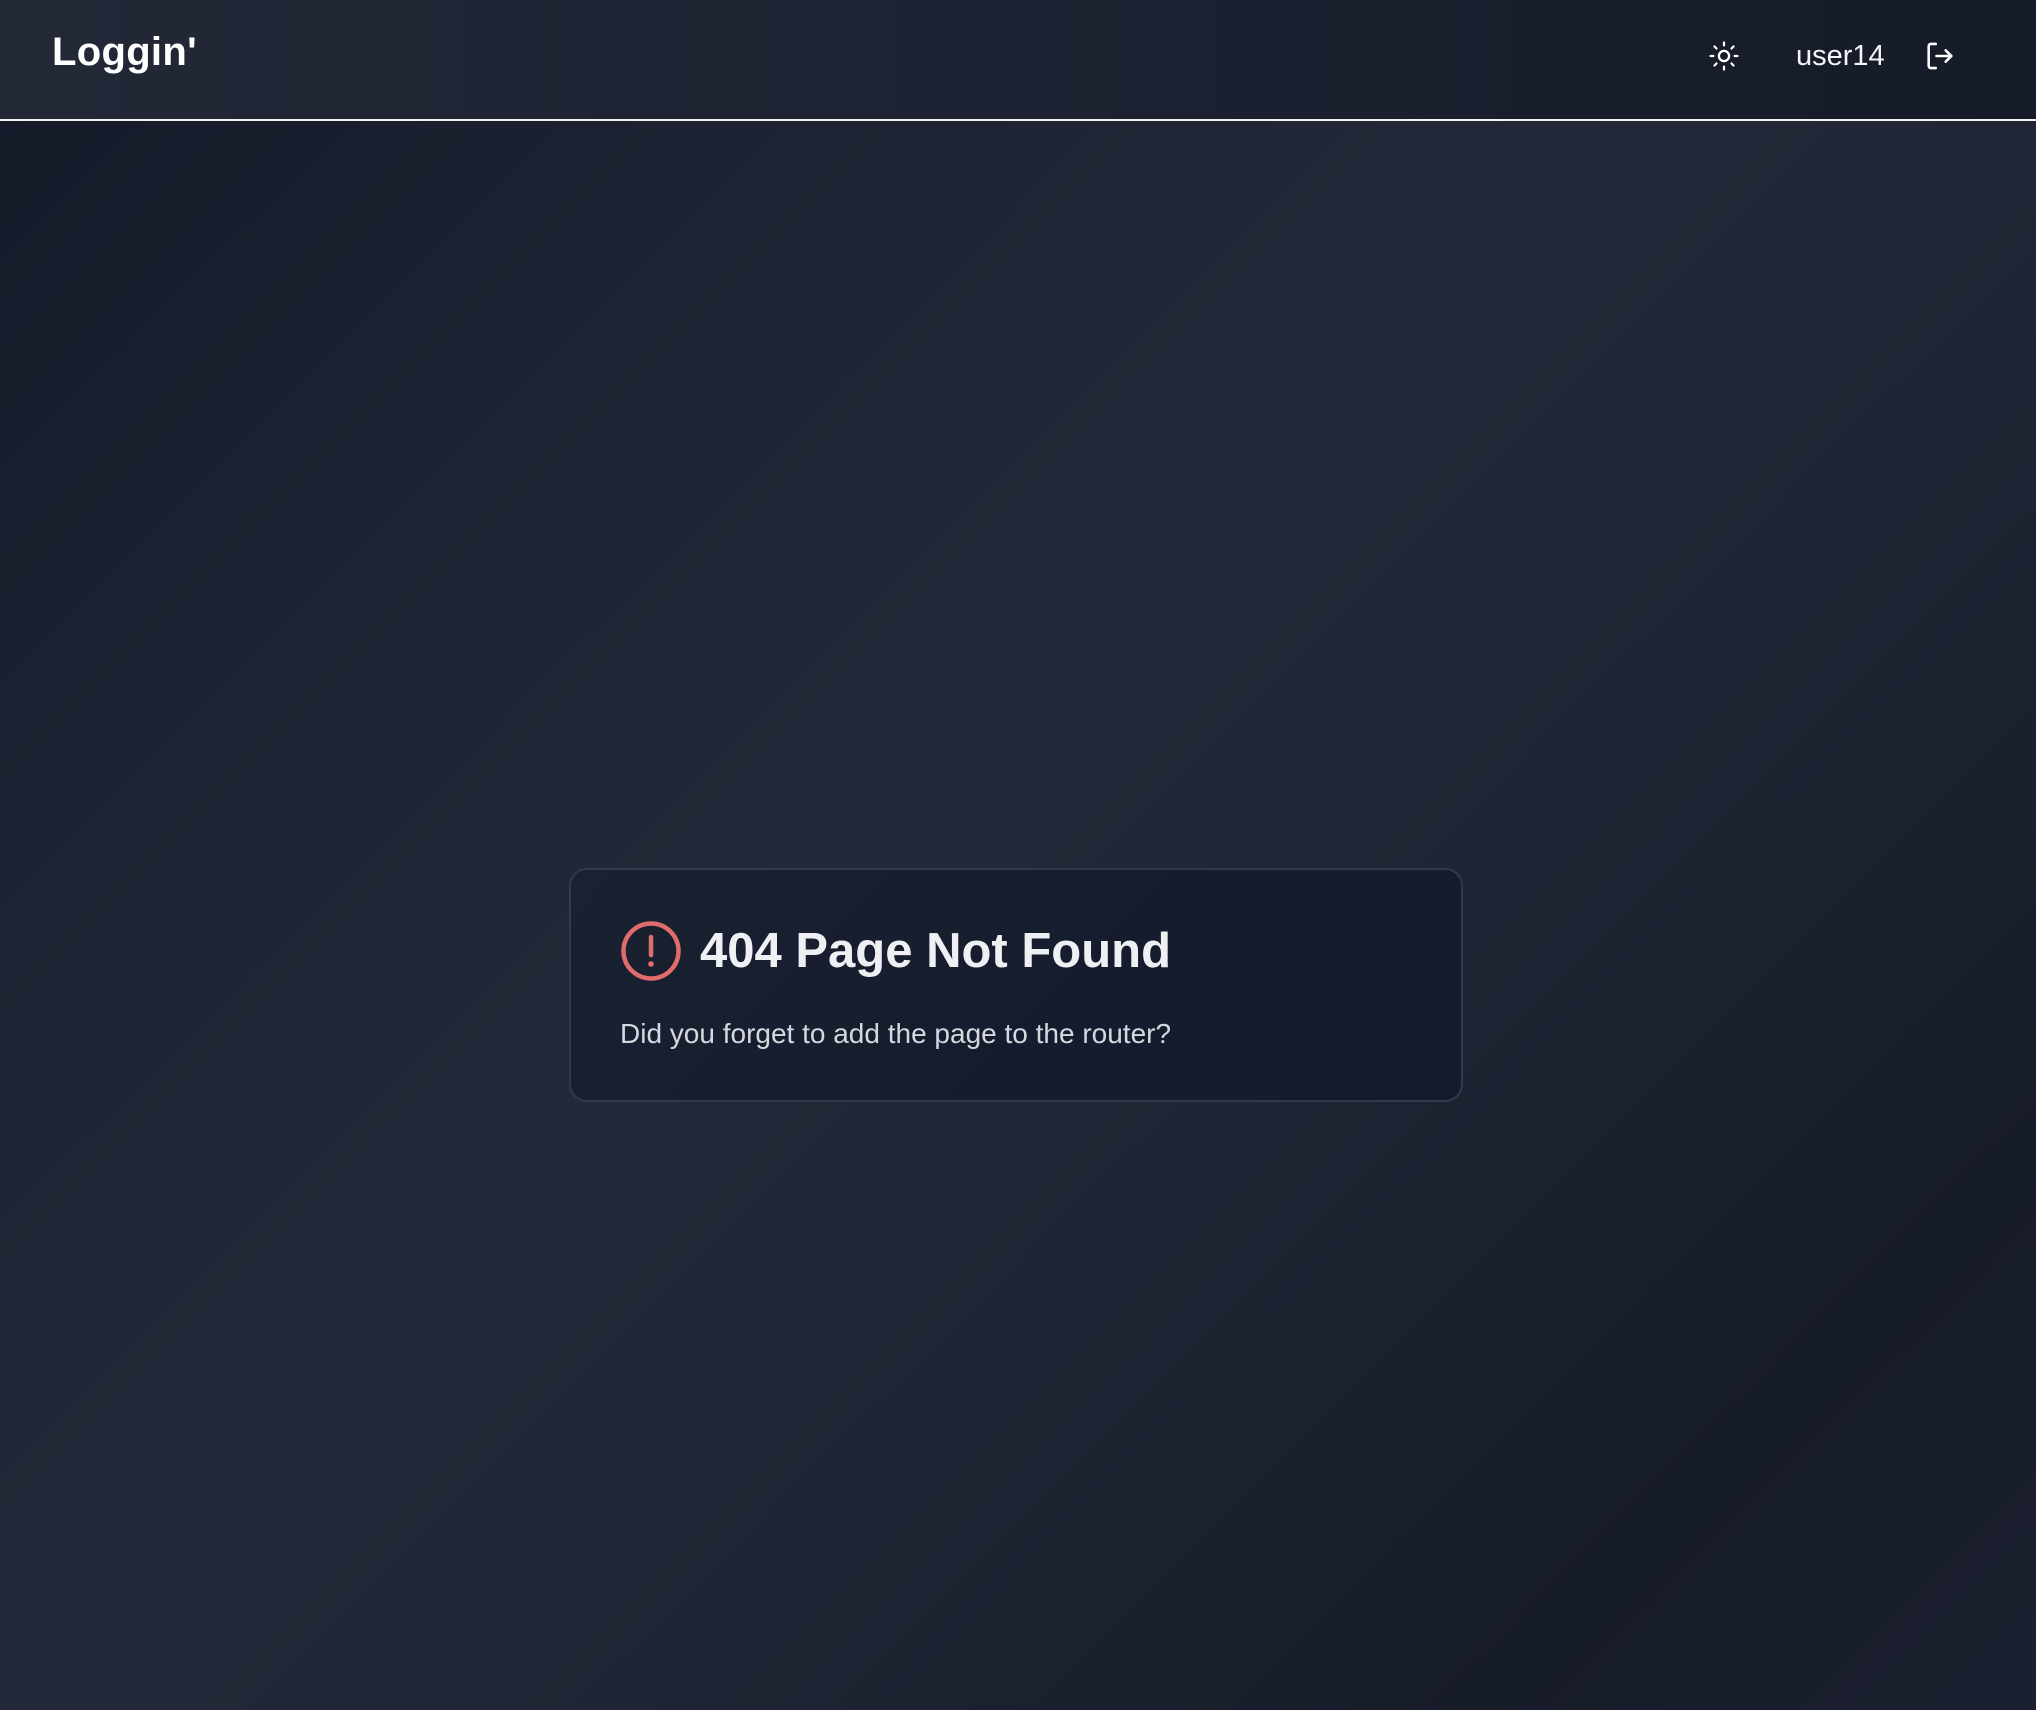 The height and width of the screenshot is (1710, 2036). I want to click on alert-circle-icon, so click(651, 951).